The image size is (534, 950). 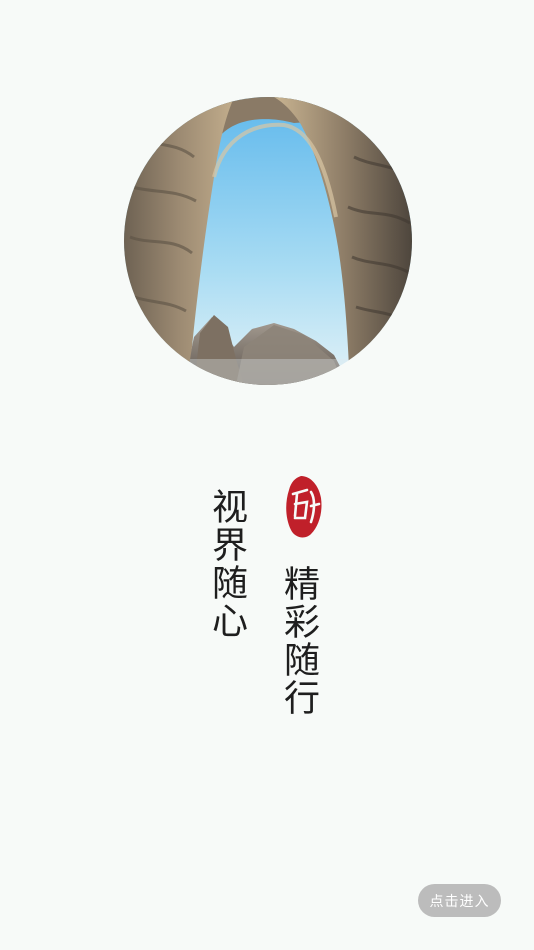 What do you see at coordinates (298, 641) in the screenshot?
I see `poem-wonder-text: 精彩随行` at bounding box center [298, 641].